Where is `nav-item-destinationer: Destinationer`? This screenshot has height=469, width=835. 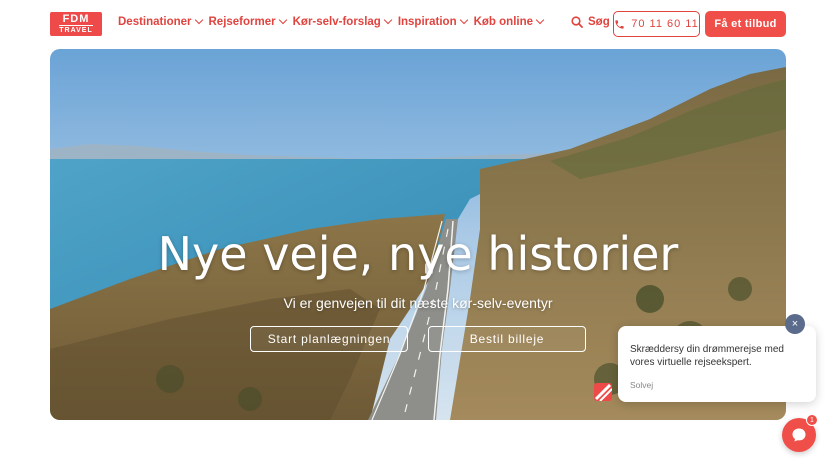 nav-item-destinationer: Destinationer is located at coordinates (160, 21).